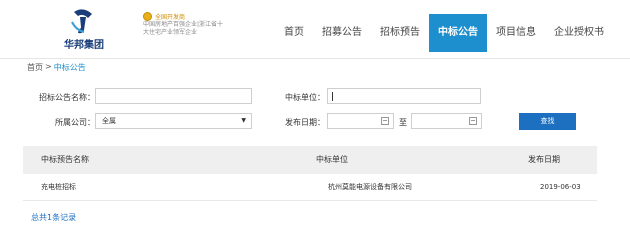 The image size is (630, 240). I want to click on main-nav: 首页 招募公告 招标预告 中标公告 项目信息 企业授权书, so click(444, 33).